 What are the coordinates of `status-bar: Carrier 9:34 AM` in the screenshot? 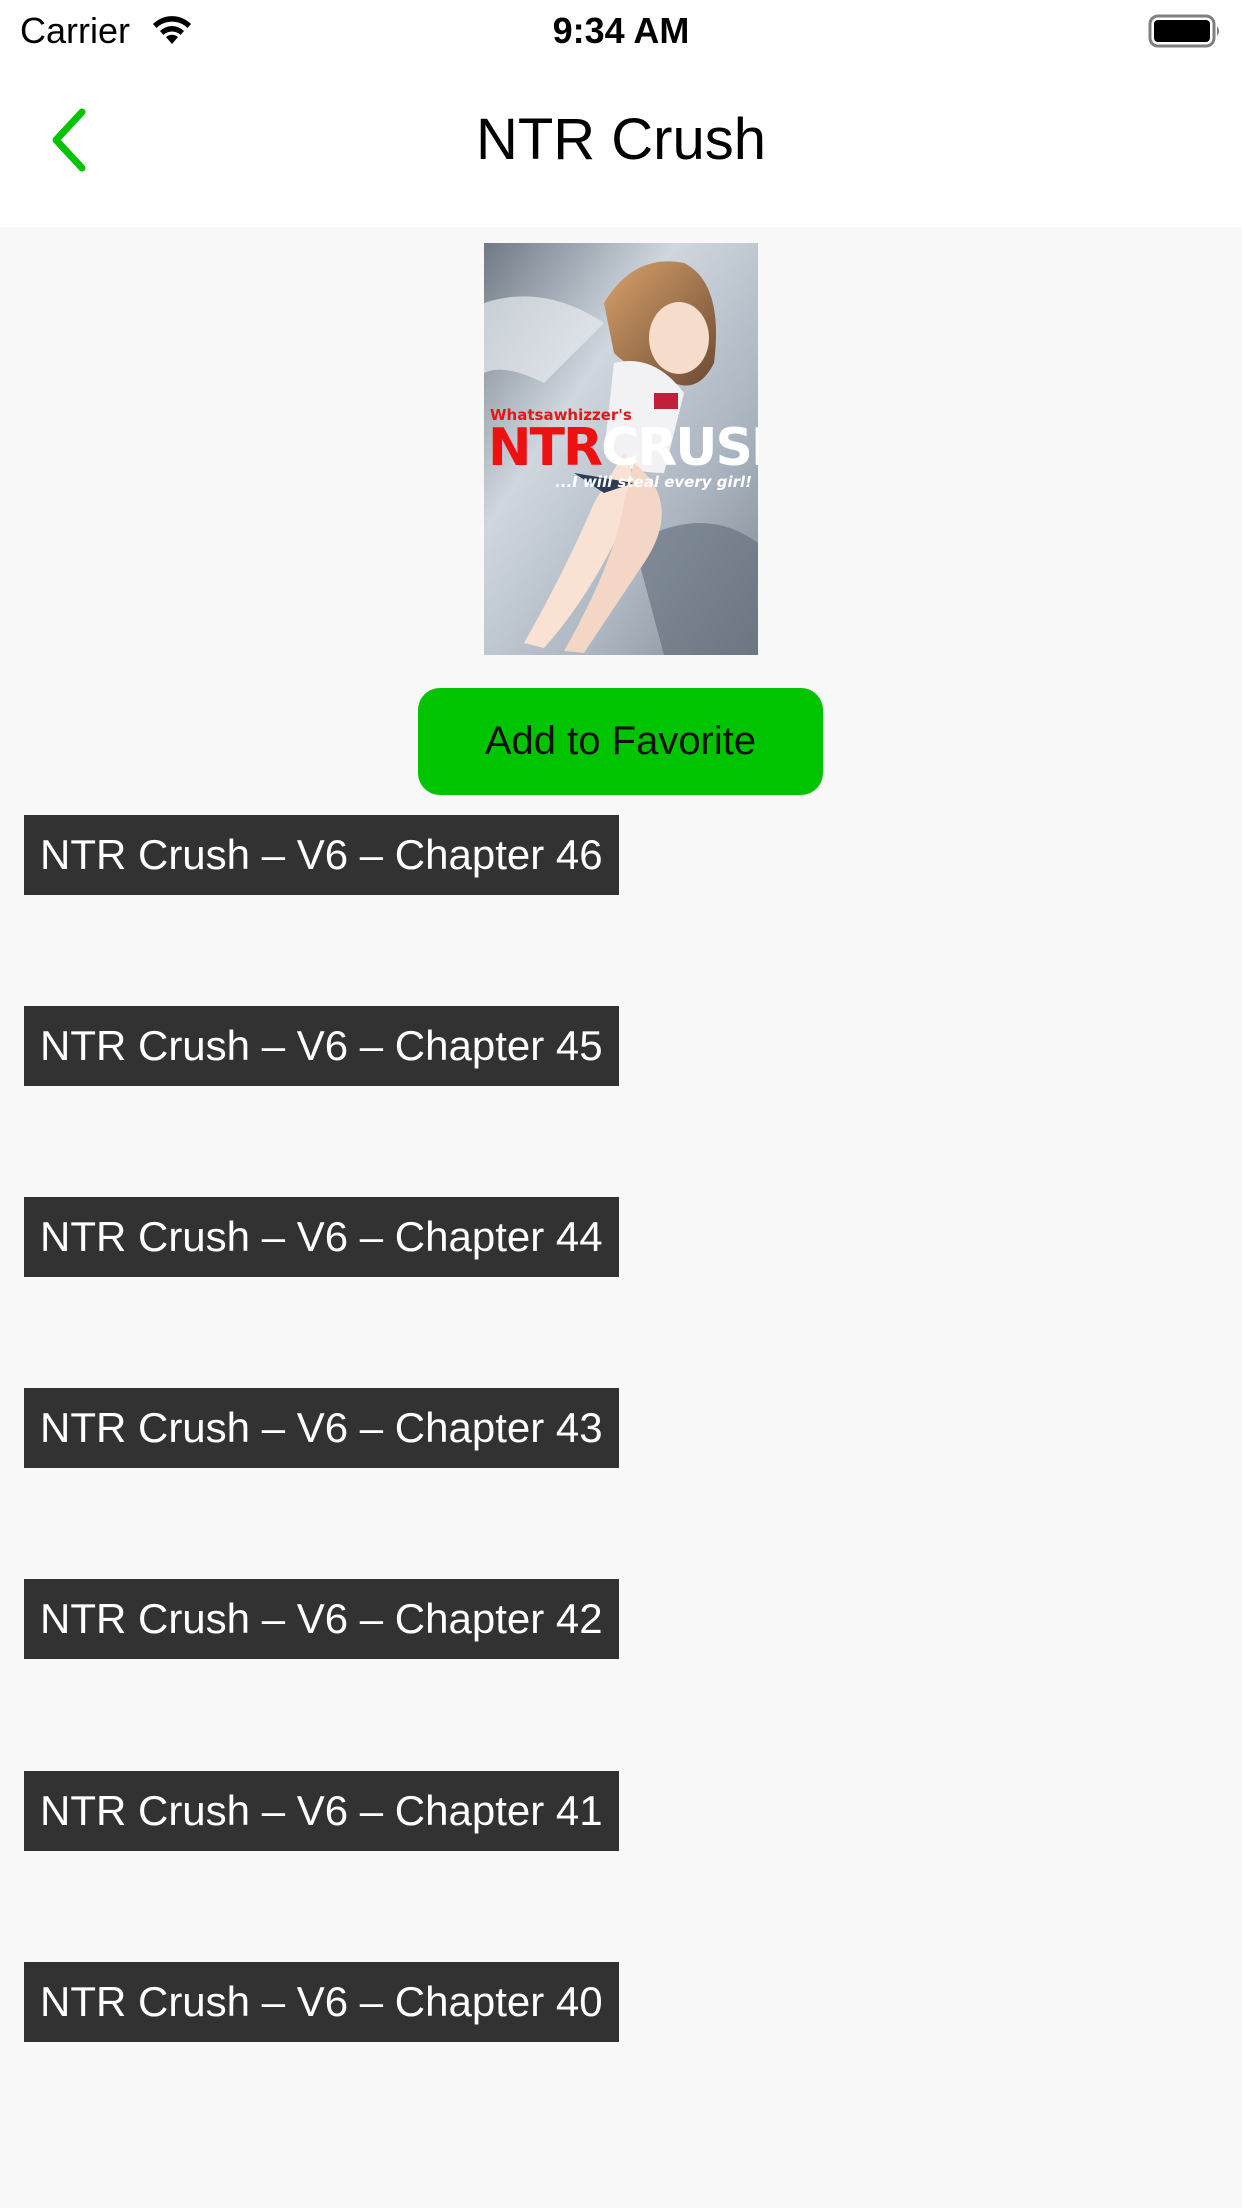 It's located at (621, 31).